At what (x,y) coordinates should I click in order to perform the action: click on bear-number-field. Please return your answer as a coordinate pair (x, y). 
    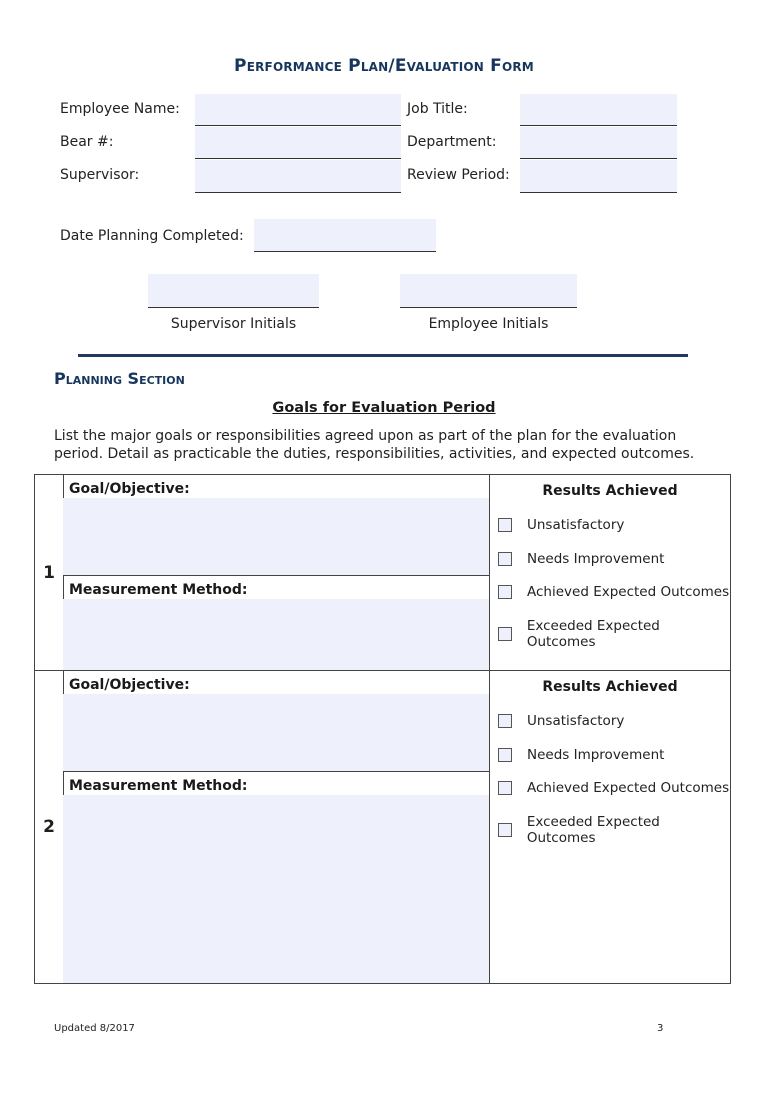
    Looking at the image, I should click on (298, 143).